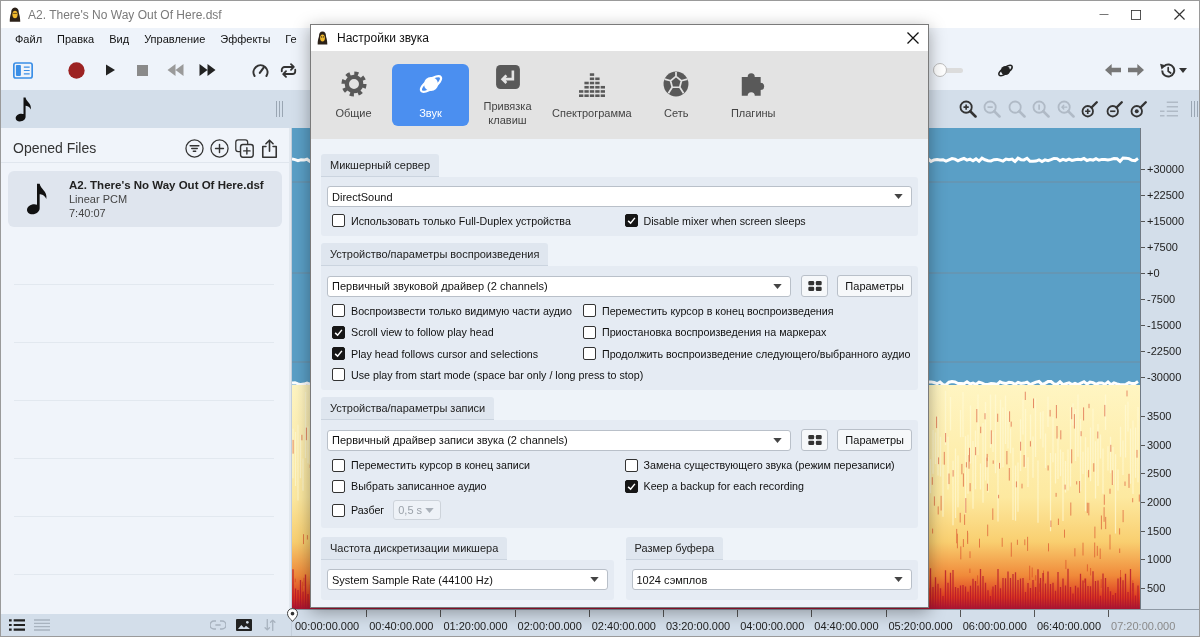  What do you see at coordinates (1069, 626) in the screenshot?
I see `time-label: 06:40:00.000` at bounding box center [1069, 626].